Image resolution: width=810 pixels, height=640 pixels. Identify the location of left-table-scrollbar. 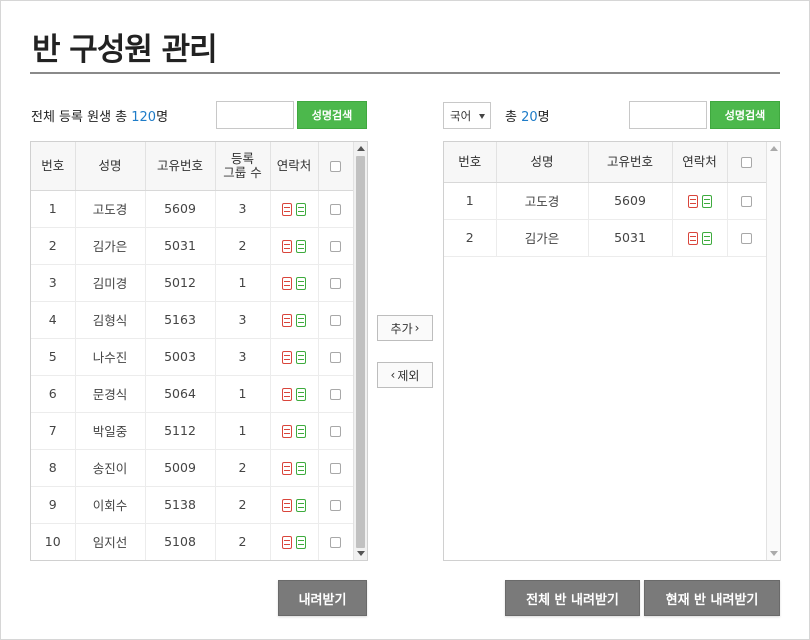
(360, 351).